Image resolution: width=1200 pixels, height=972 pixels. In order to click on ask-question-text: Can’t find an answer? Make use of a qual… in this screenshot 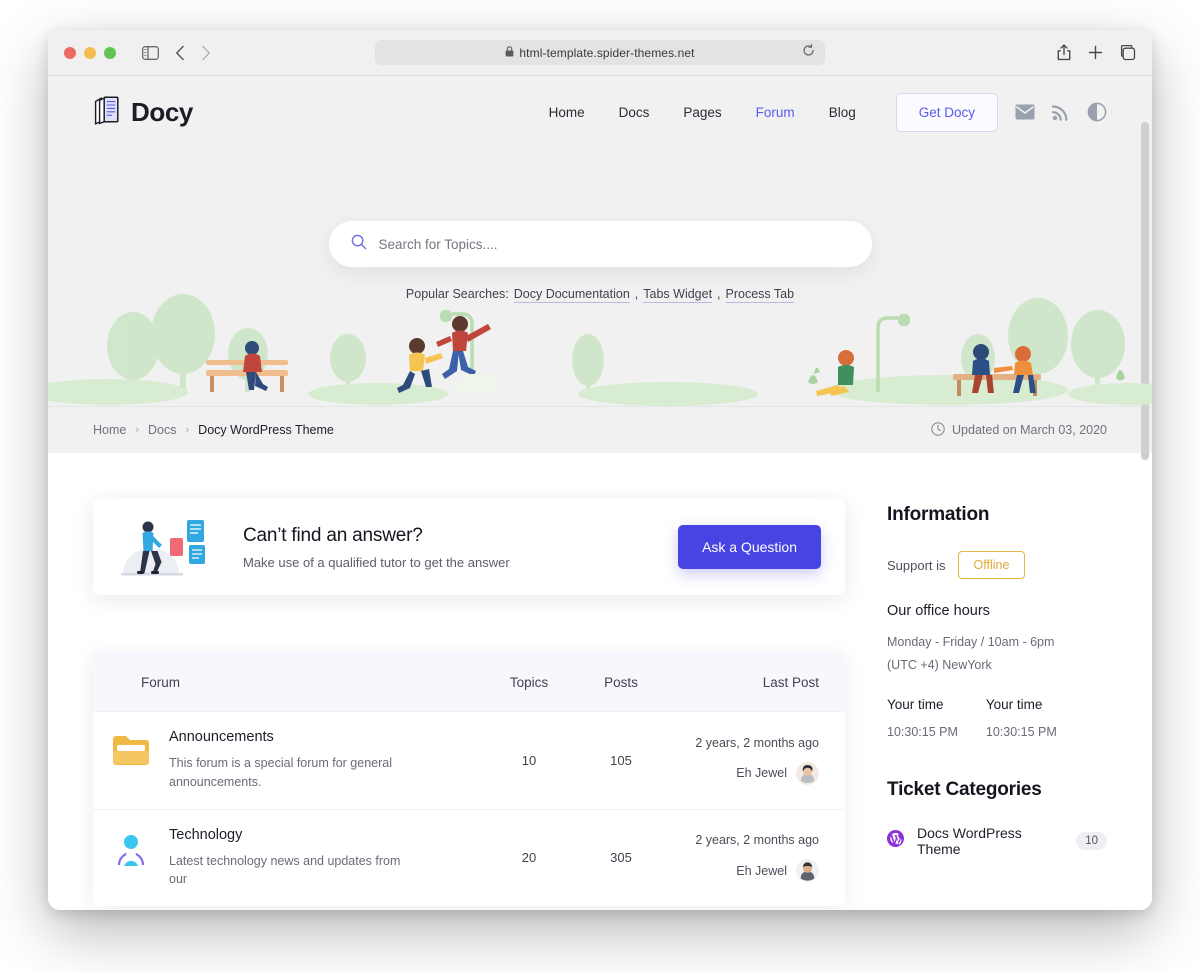, I will do `click(376, 547)`.